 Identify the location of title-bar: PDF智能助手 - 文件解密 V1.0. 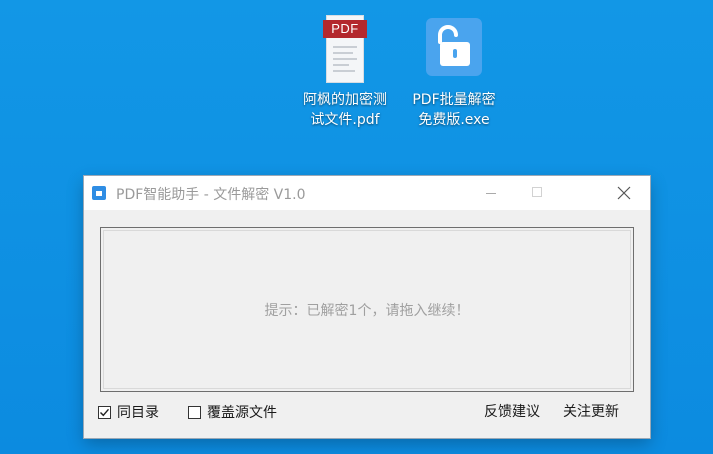
(367, 193).